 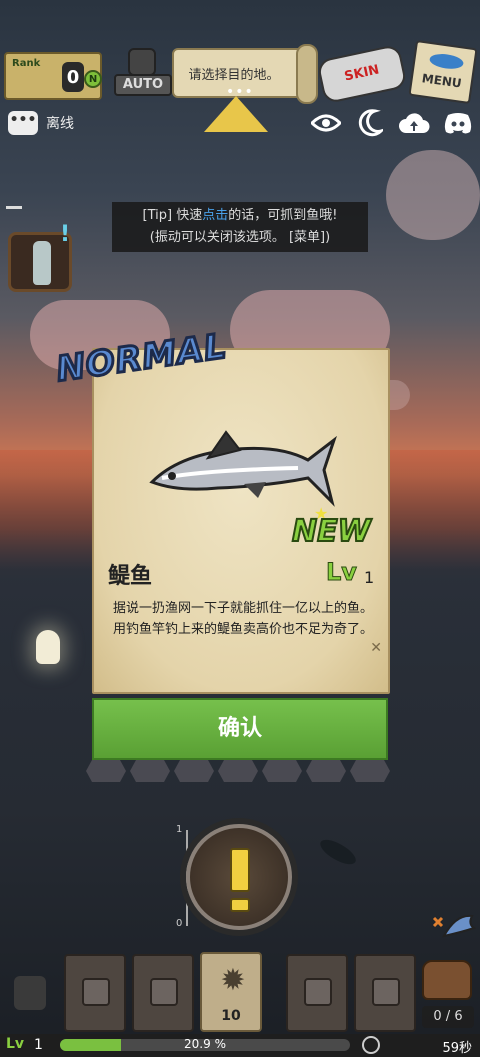 What do you see at coordinates (42, 263) in the screenshot?
I see `bottle-icon` at bounding box center [42, 263].